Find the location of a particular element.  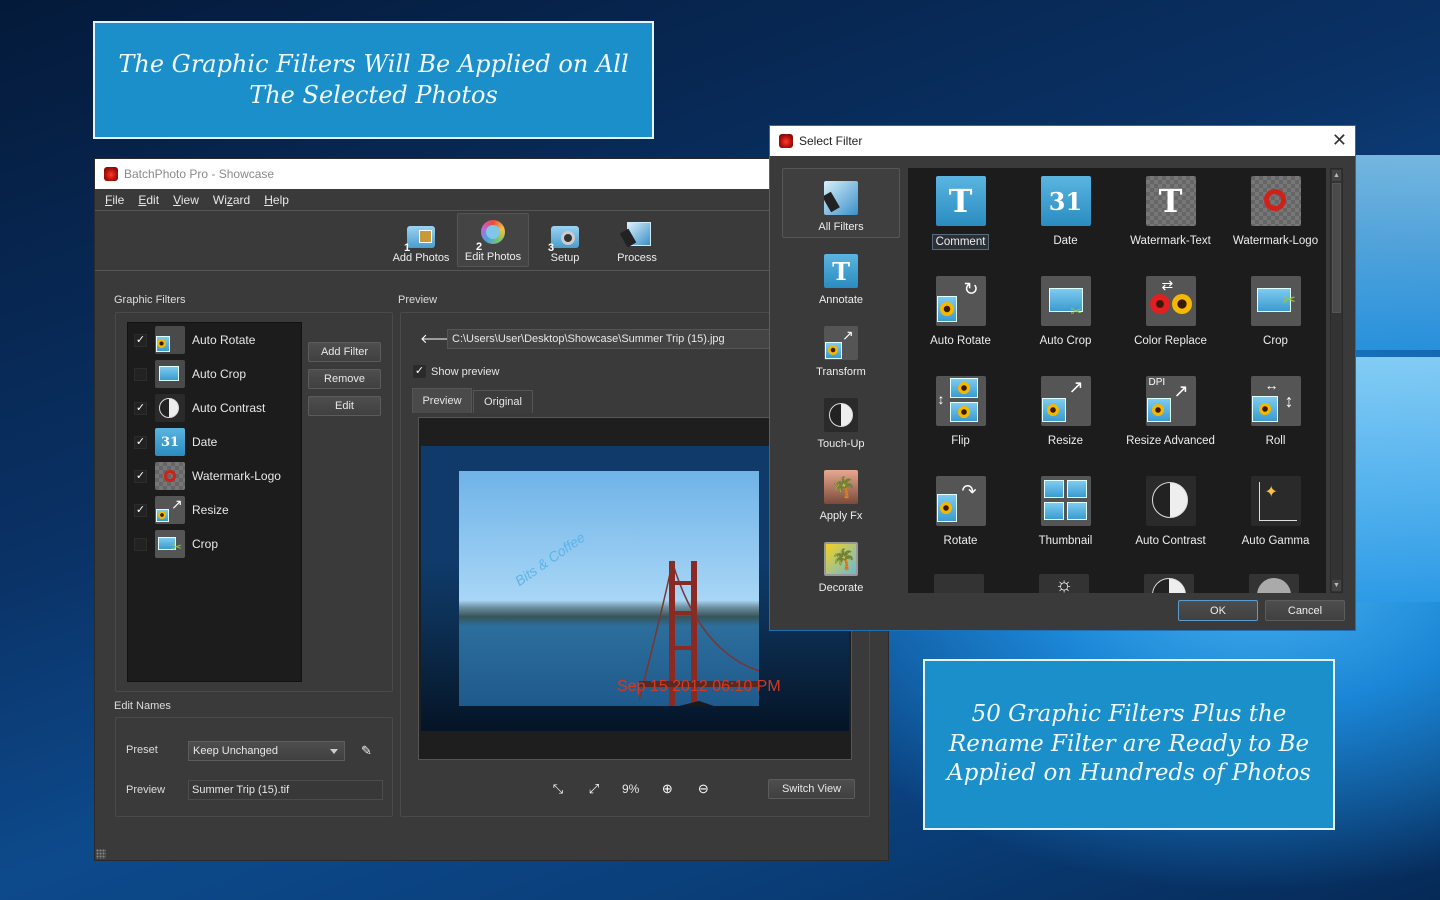

filter-item-watermark-text: T Watermark-Text is located at coordinates (1170, 213).